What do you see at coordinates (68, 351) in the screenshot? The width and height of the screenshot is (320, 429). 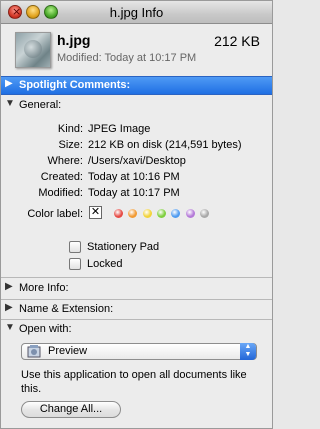 I see `open-with-app-name: Preview` at bounding box center [68, 351].